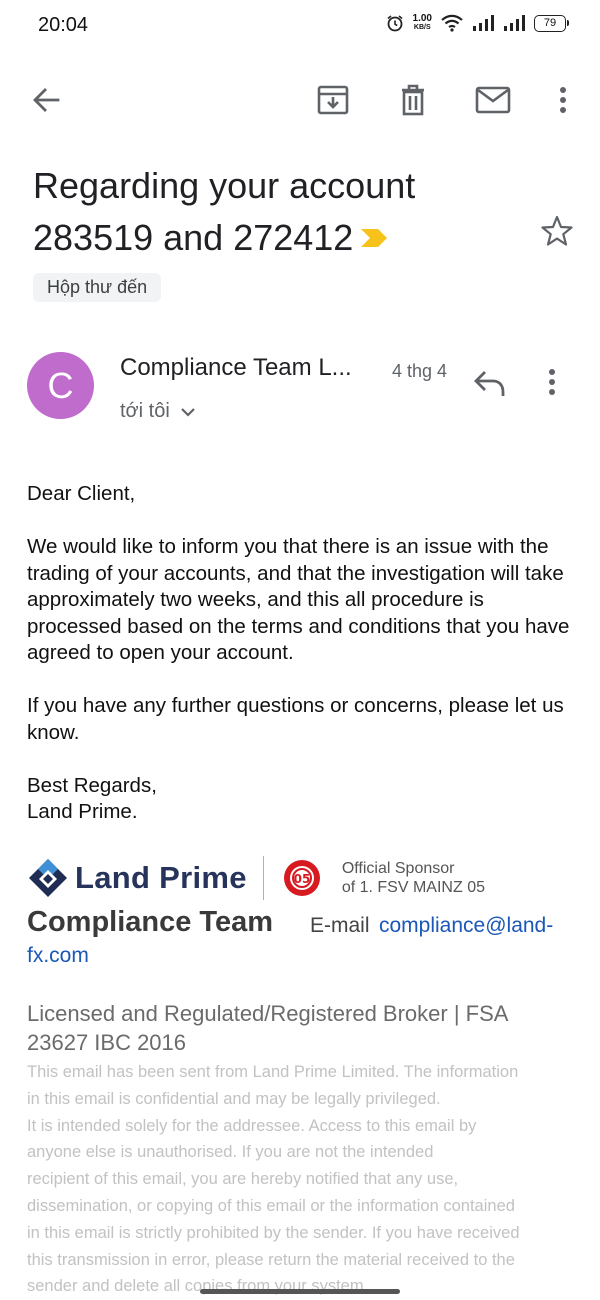 The height and width of the screenshot is (1300, 600). I want to click on reply-icon, so click(489, 386).